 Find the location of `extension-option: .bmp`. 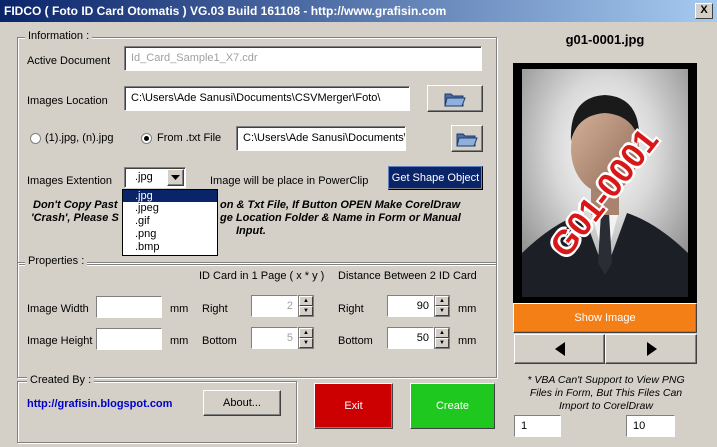

extension-option: .bmp is located at coordinates (170, 247).